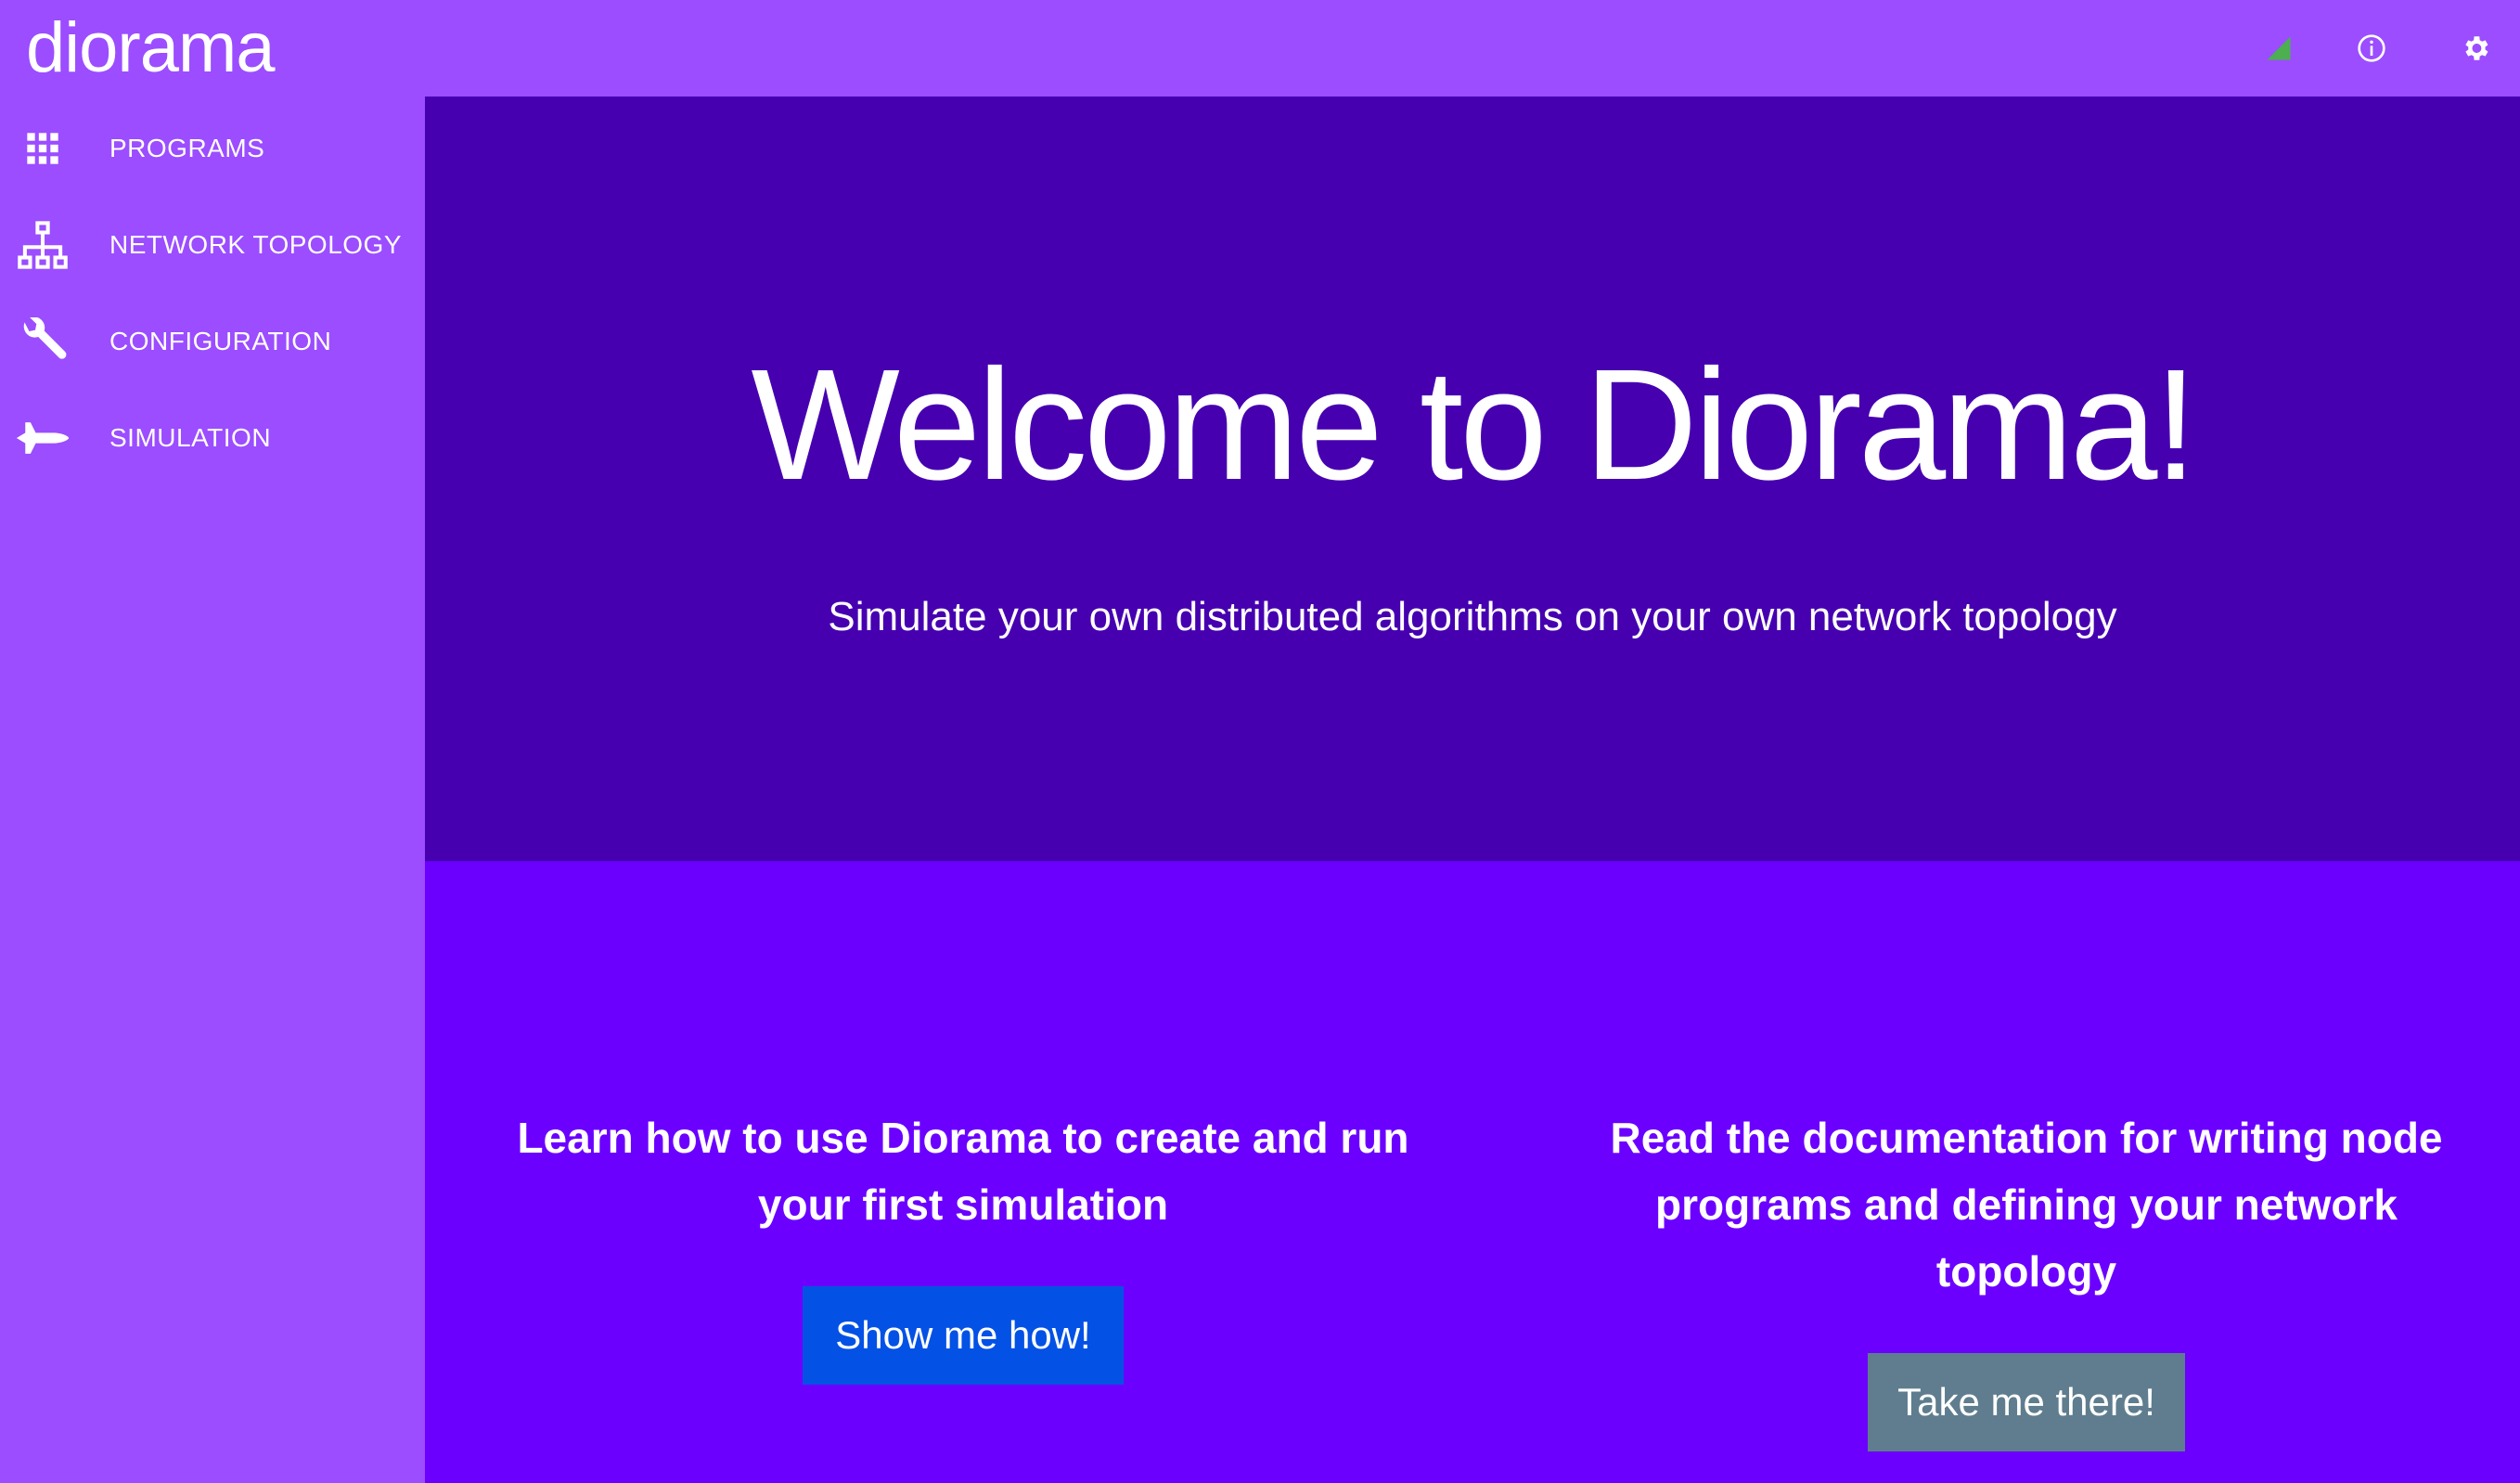 This screenshot has width=2520, height=1483. What do you see at coordinates (1474, 425) in the screenshot?
I see `page-title: Welcome to Diorama!` at bounding box center [1474, 425].